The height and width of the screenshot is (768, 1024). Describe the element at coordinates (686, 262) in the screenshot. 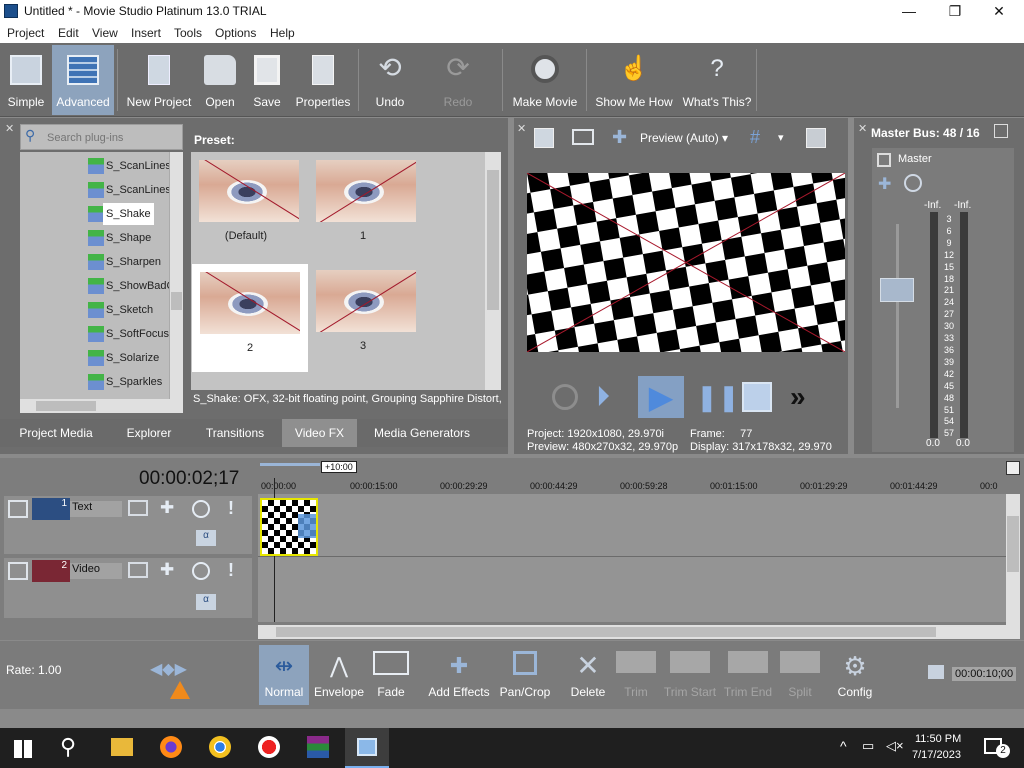

I see `preview-canvas` at that location.